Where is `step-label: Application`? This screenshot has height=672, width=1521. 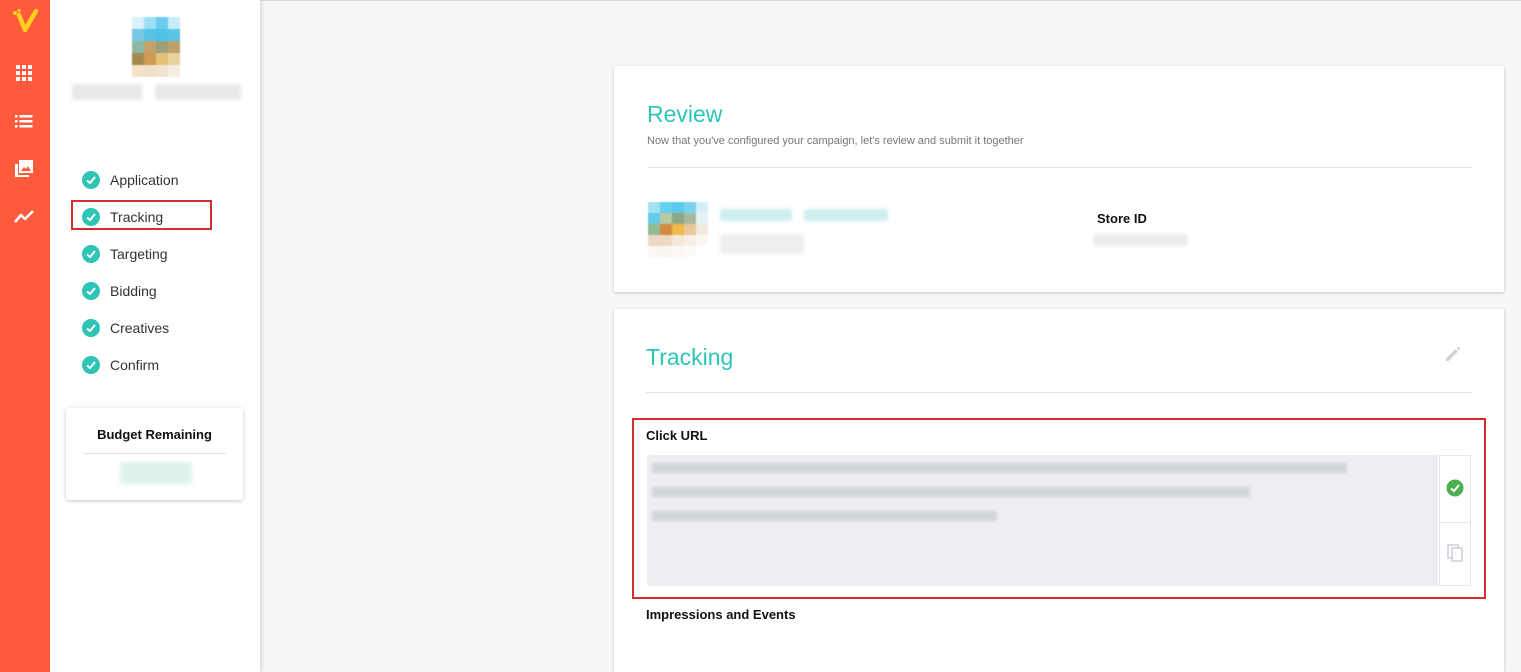
step-label: Application is located at coordinates (144, 180).